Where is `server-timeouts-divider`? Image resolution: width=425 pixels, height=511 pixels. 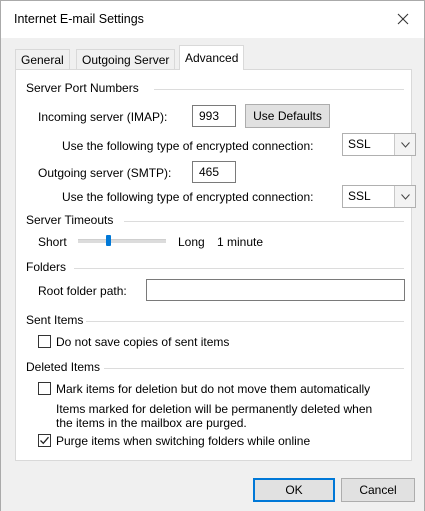 server-timeouts-divider is located at coordinates (264, 221).